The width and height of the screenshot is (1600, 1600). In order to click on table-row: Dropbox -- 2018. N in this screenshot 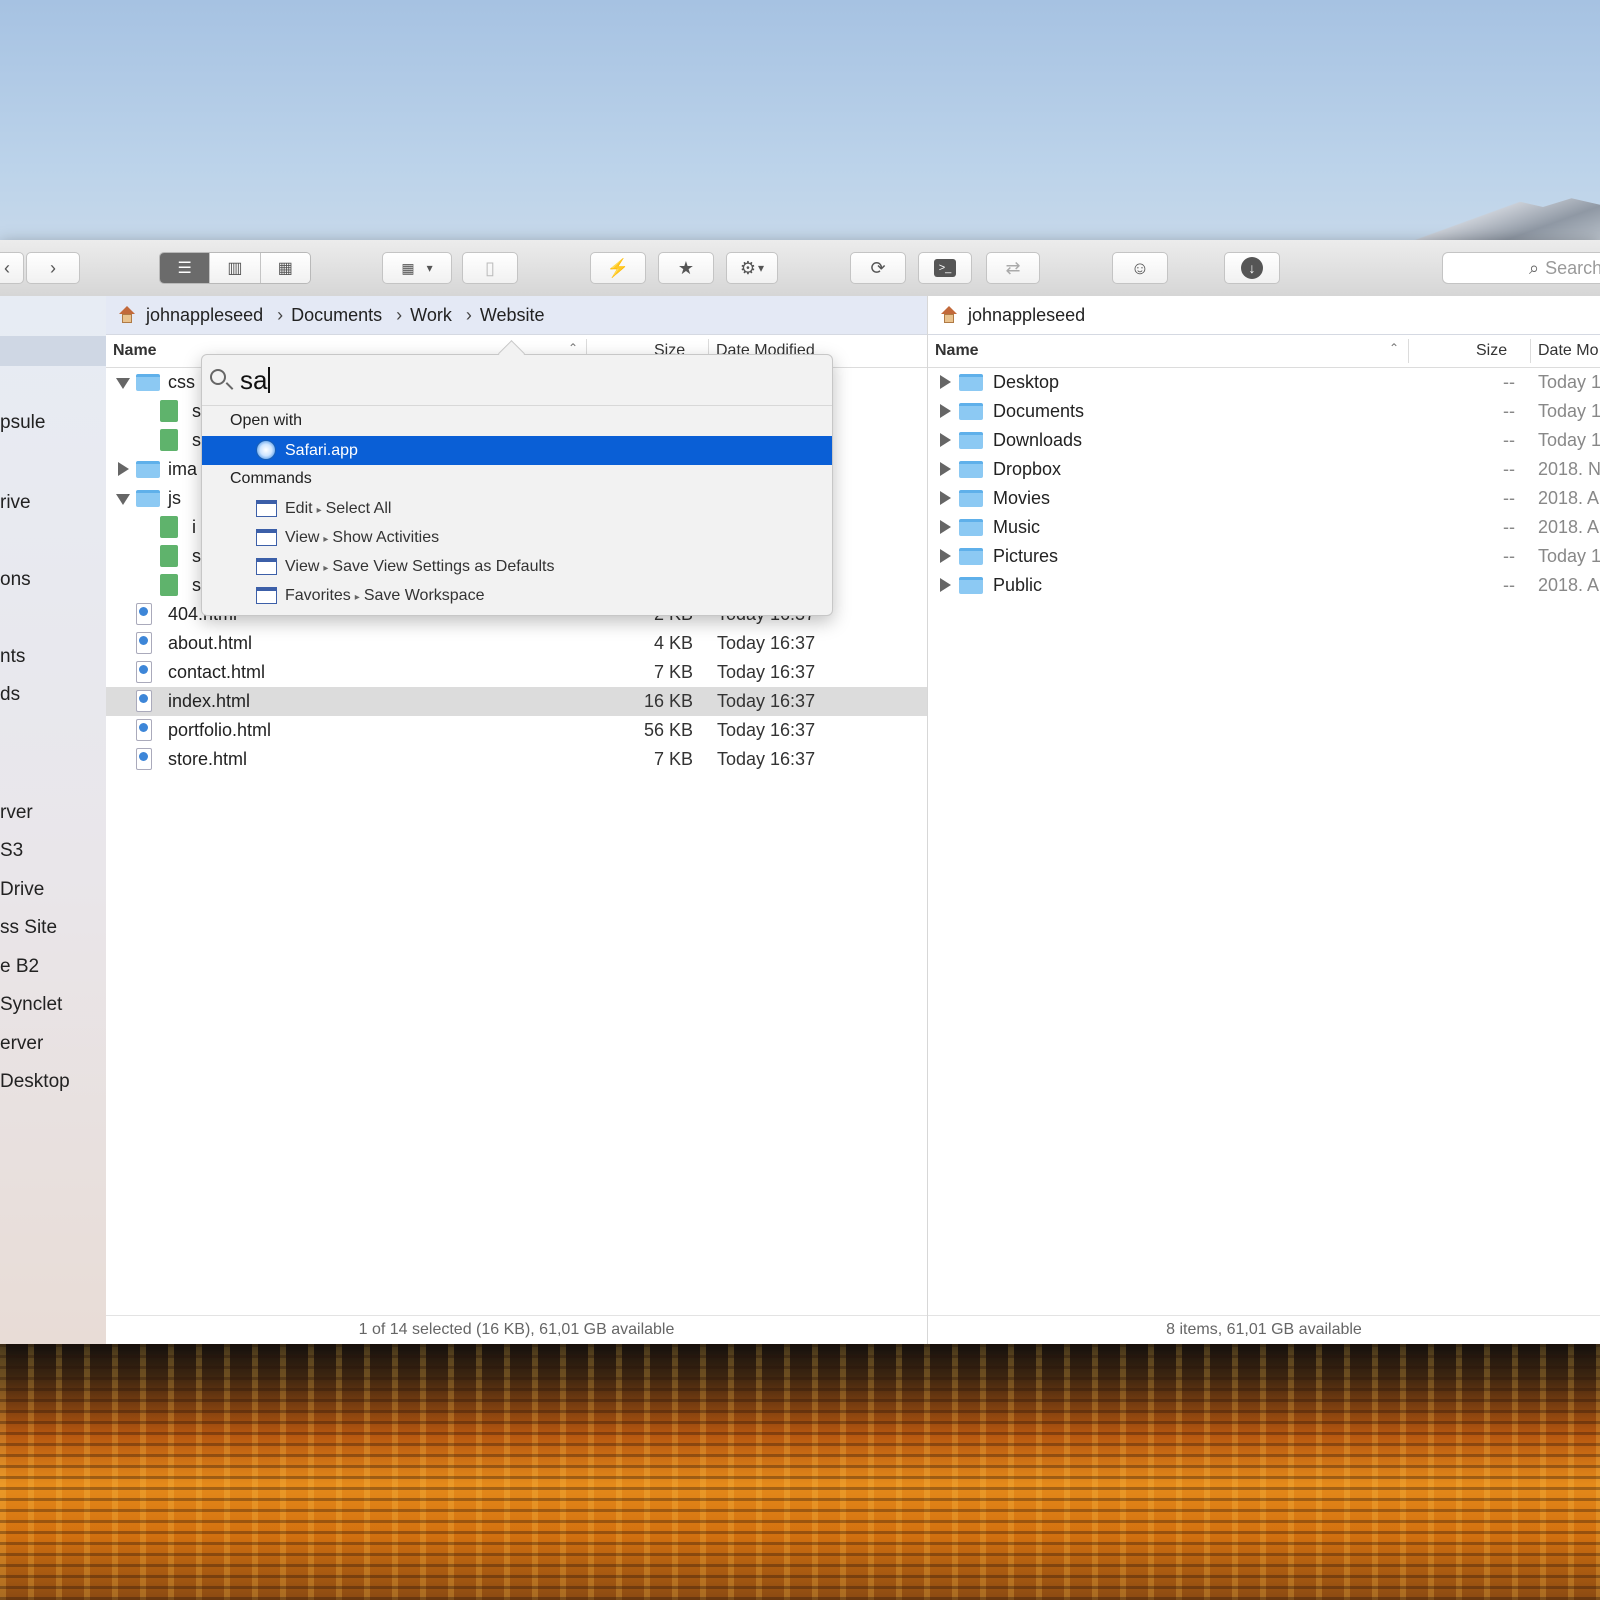, I will do `click(1264, 469)`.